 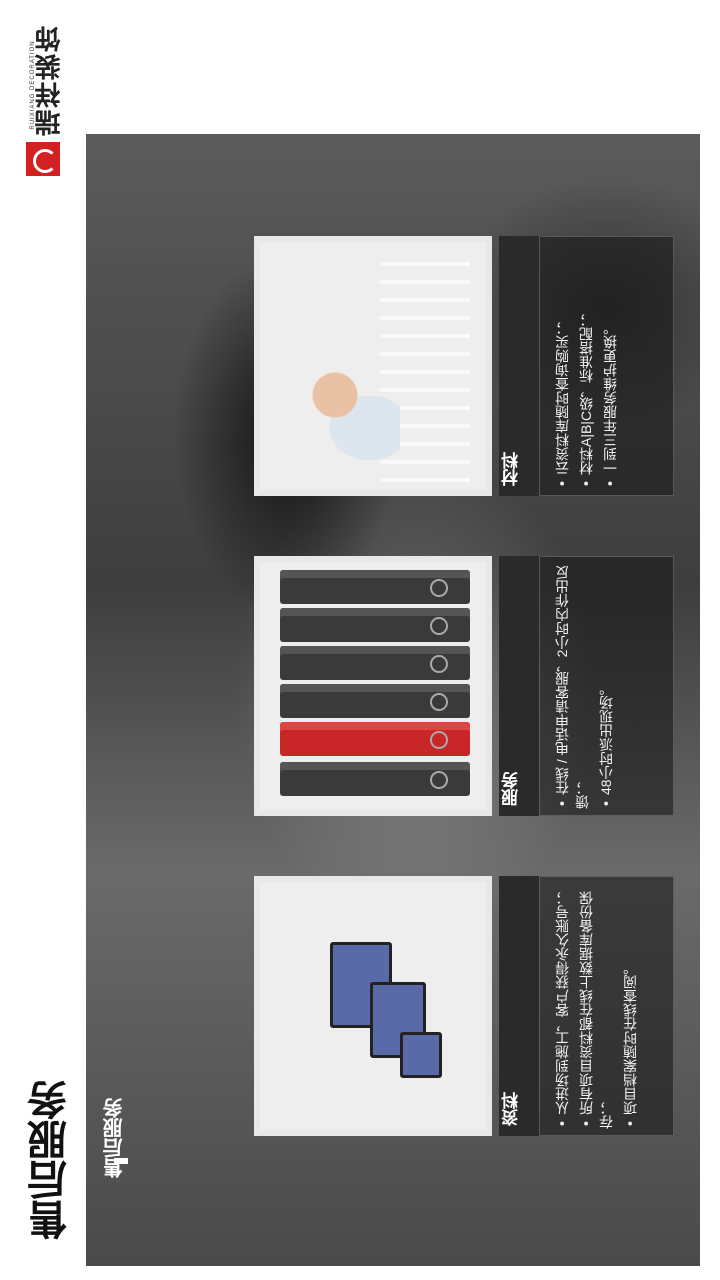 I want to click on bullet-item: 一到三年服务维护更换。, so click(x=610, y=367).